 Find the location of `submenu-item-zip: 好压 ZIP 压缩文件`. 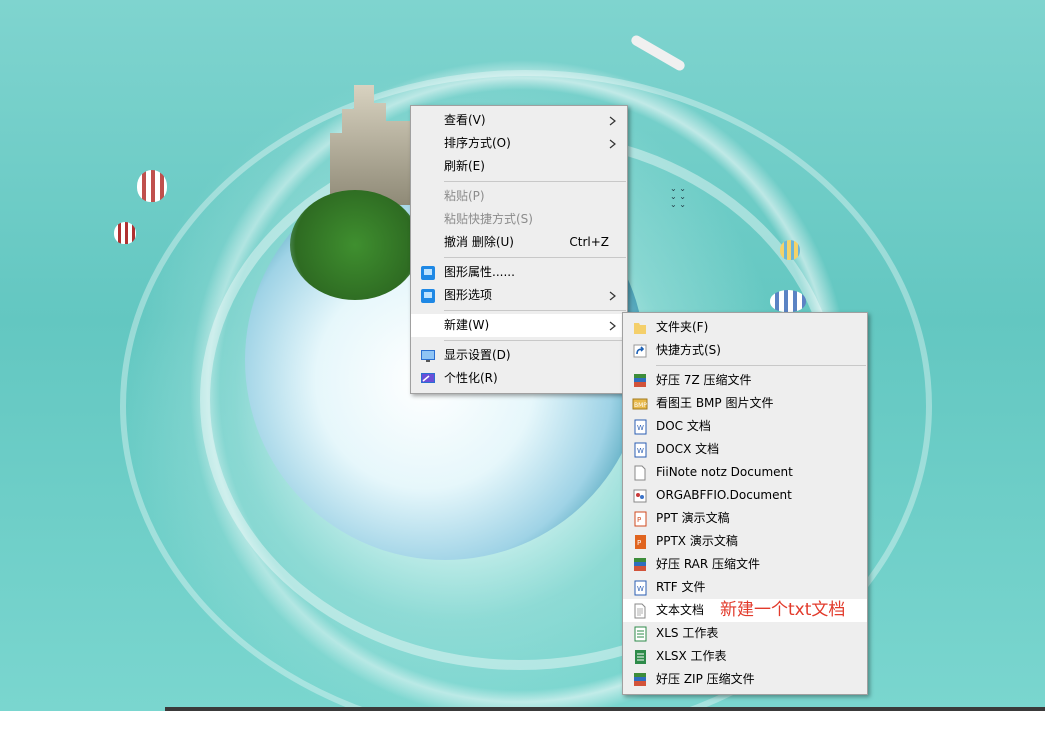

submenu-item-zip: 好压 ZIP 压缩文件 is located at coordinates (745, 679).